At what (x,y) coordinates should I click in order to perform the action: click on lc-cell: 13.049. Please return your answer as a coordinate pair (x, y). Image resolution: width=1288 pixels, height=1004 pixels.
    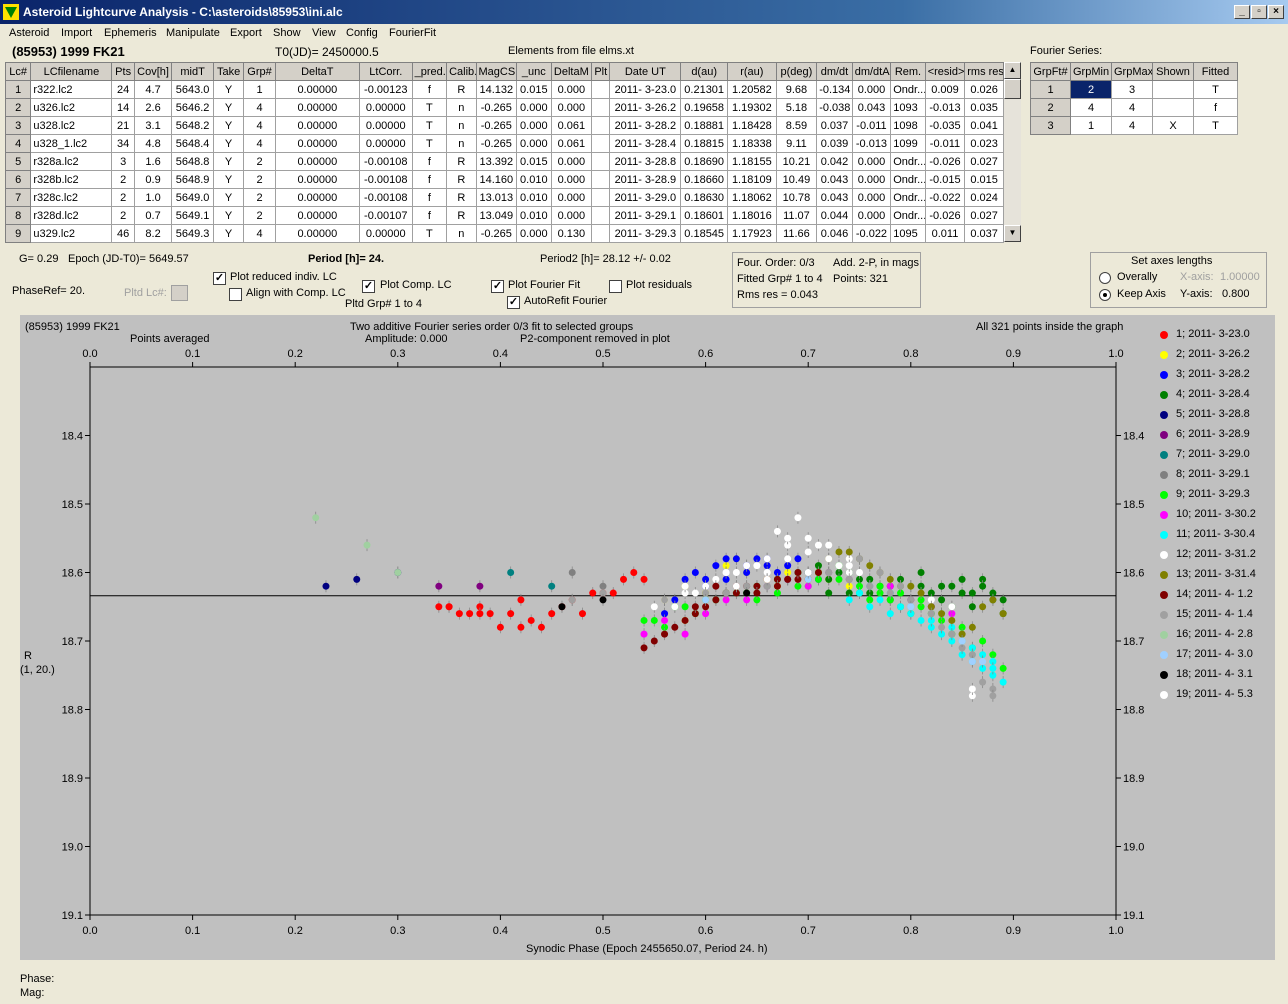
    Looking at the image, I should click on (496, 215).